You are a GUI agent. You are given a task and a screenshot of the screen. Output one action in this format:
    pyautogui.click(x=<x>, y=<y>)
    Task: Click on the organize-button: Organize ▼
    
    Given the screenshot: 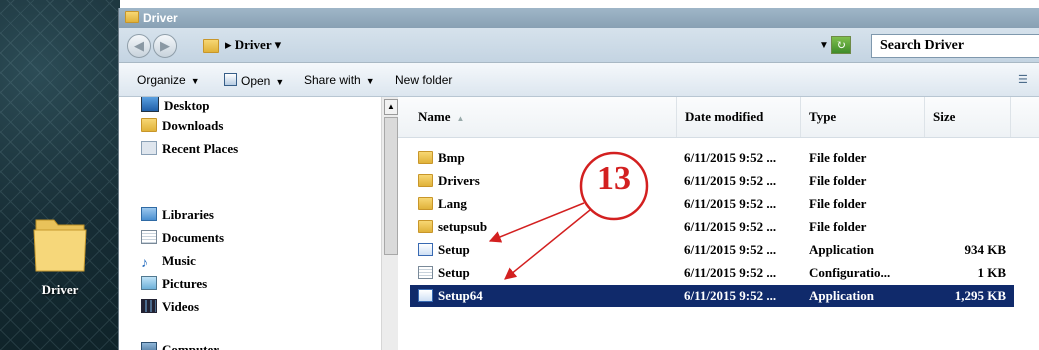 What is the action you would take?
    pyautogui.click(x=168, y=80)
    